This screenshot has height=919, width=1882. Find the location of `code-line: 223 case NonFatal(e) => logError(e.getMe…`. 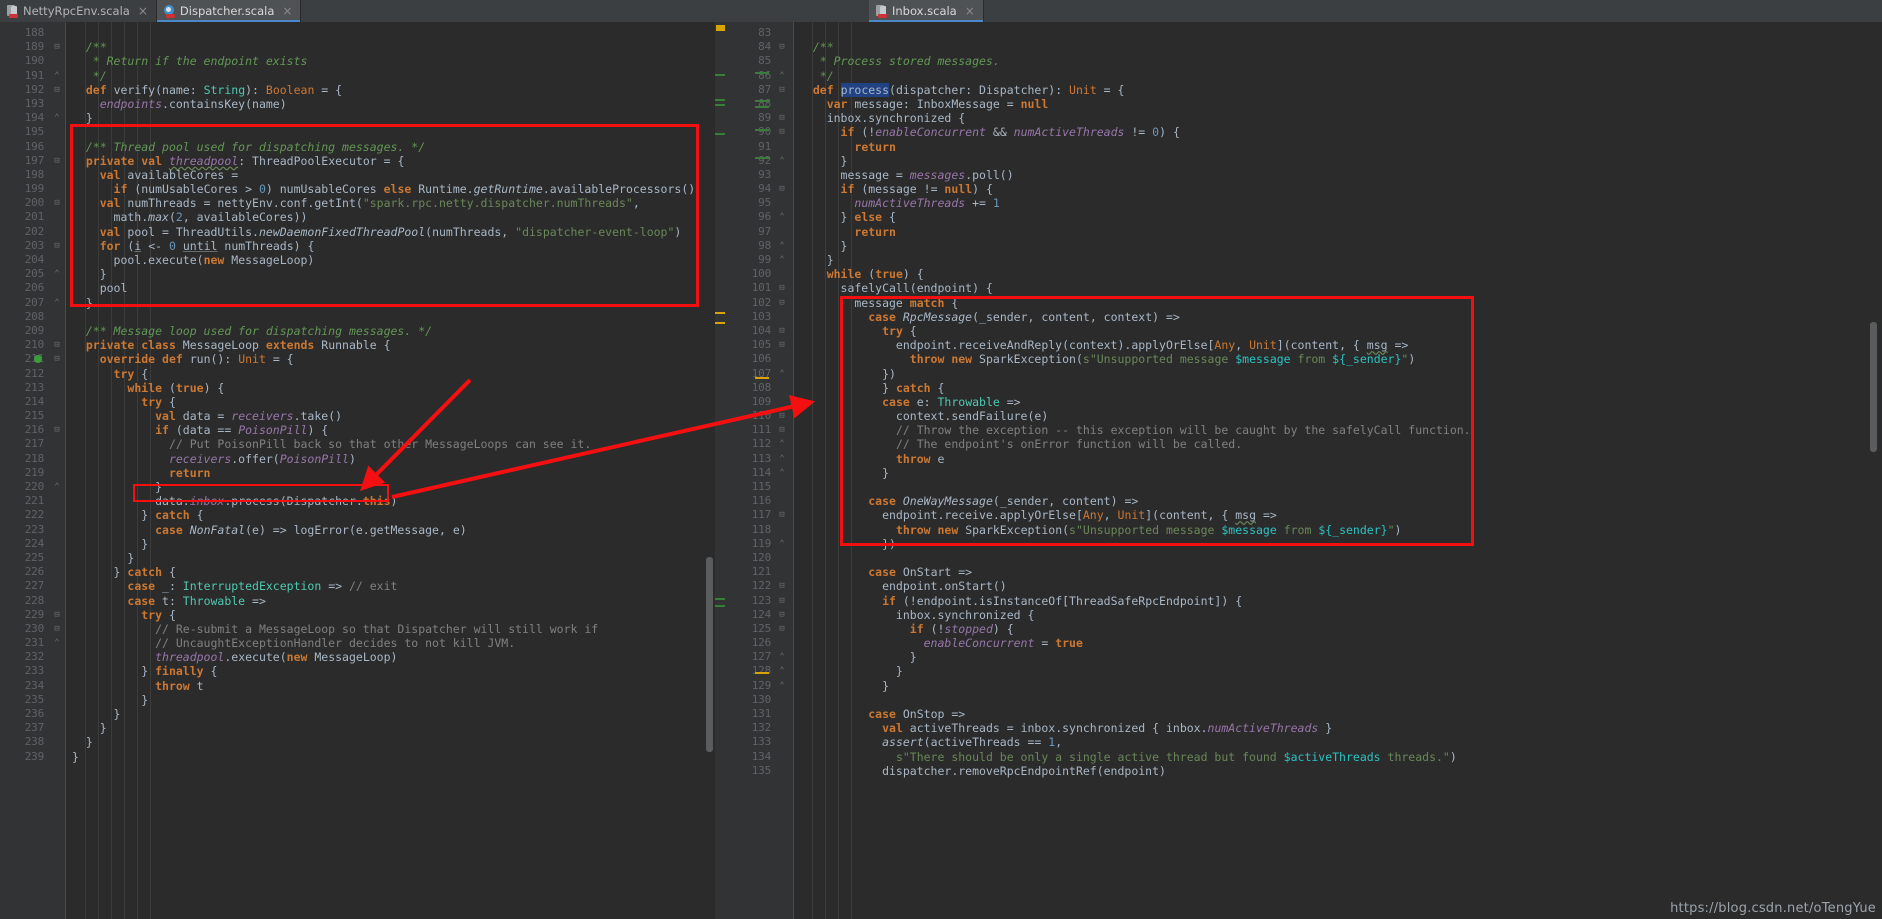

code-line: 223 case NonFatal(e) => logError(e.getMe… is located at coordinates (357, 530).